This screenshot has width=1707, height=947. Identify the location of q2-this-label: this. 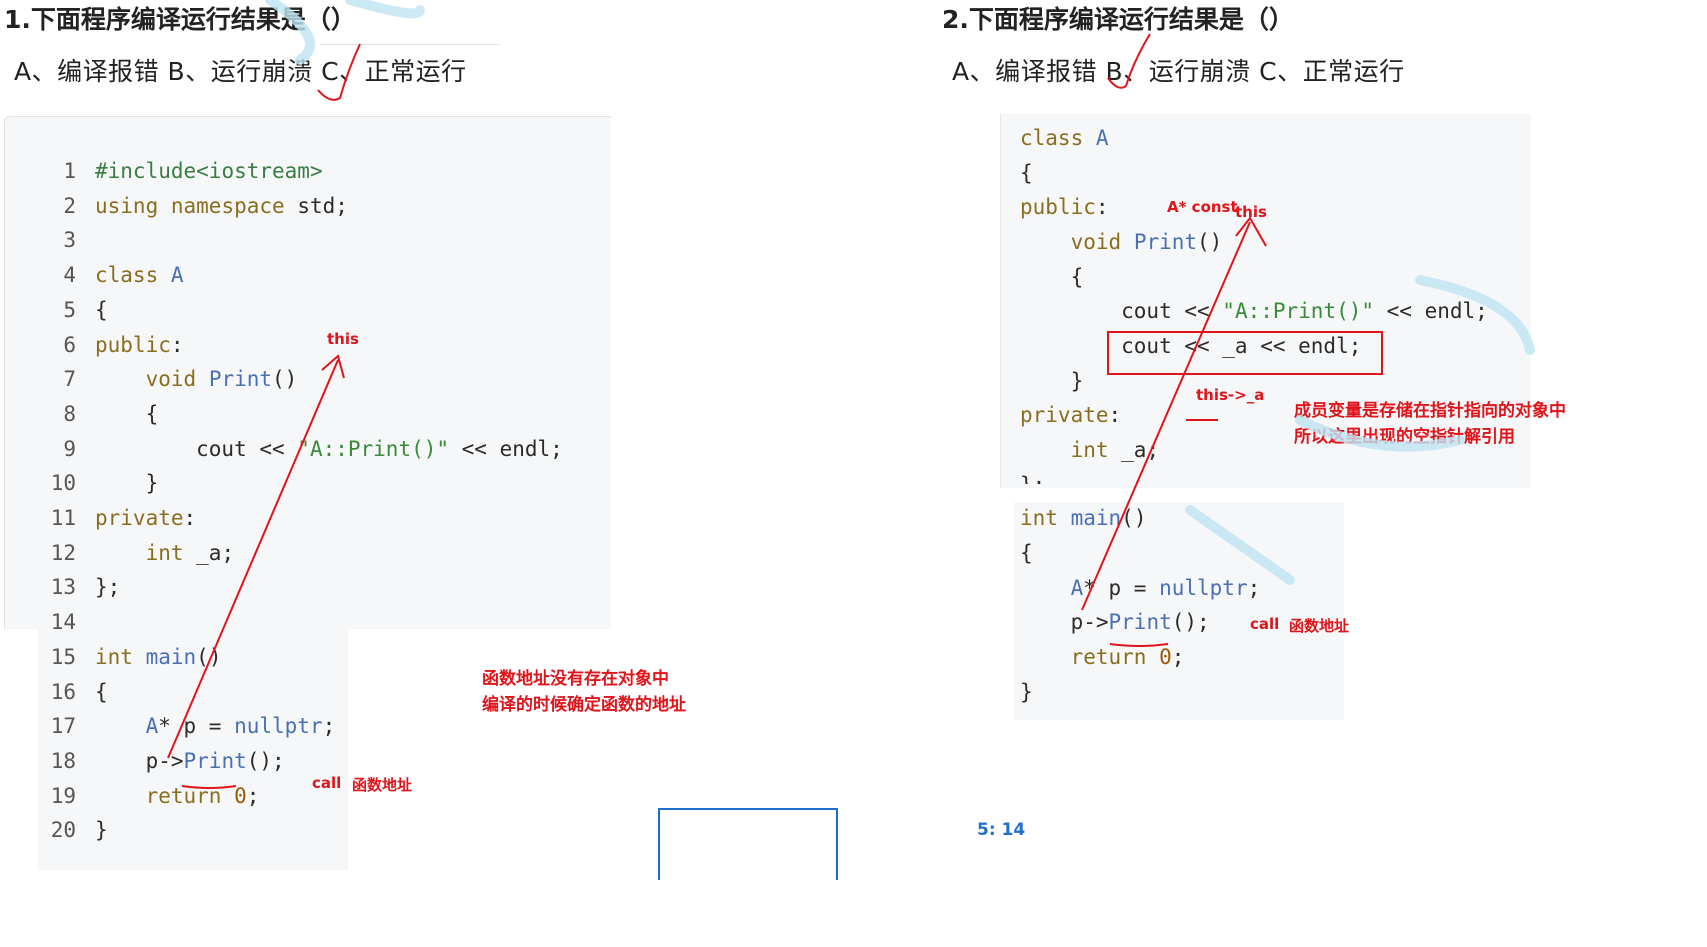
(1251, 212).